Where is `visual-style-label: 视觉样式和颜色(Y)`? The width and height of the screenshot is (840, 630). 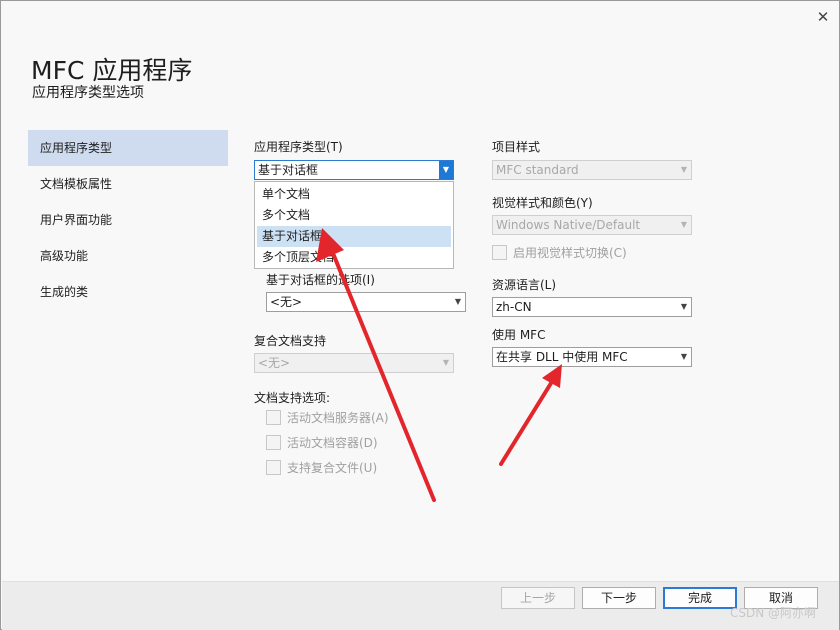 visual-style-label: 视觉样式和颜色(Y) is located at coordinates (542, 203).